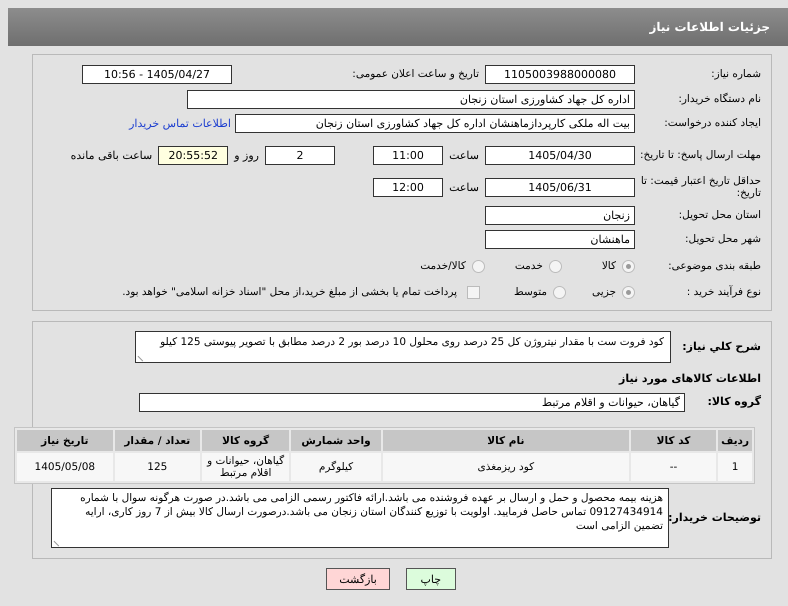  I want to click on page-title: جزئیات اطلاعات نیاز, so click(398, 27).